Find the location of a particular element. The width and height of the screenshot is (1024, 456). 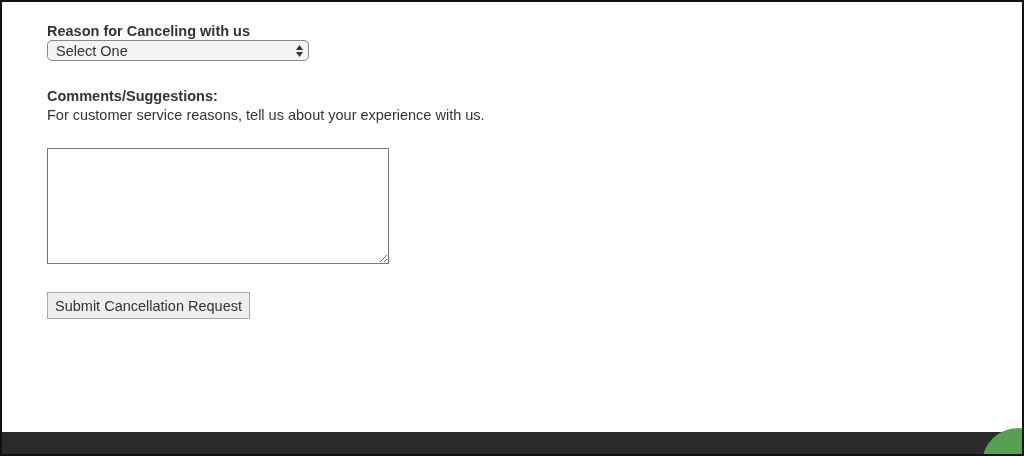

field-label: Comments/Suggestions: is located at coordinates (132, 96).